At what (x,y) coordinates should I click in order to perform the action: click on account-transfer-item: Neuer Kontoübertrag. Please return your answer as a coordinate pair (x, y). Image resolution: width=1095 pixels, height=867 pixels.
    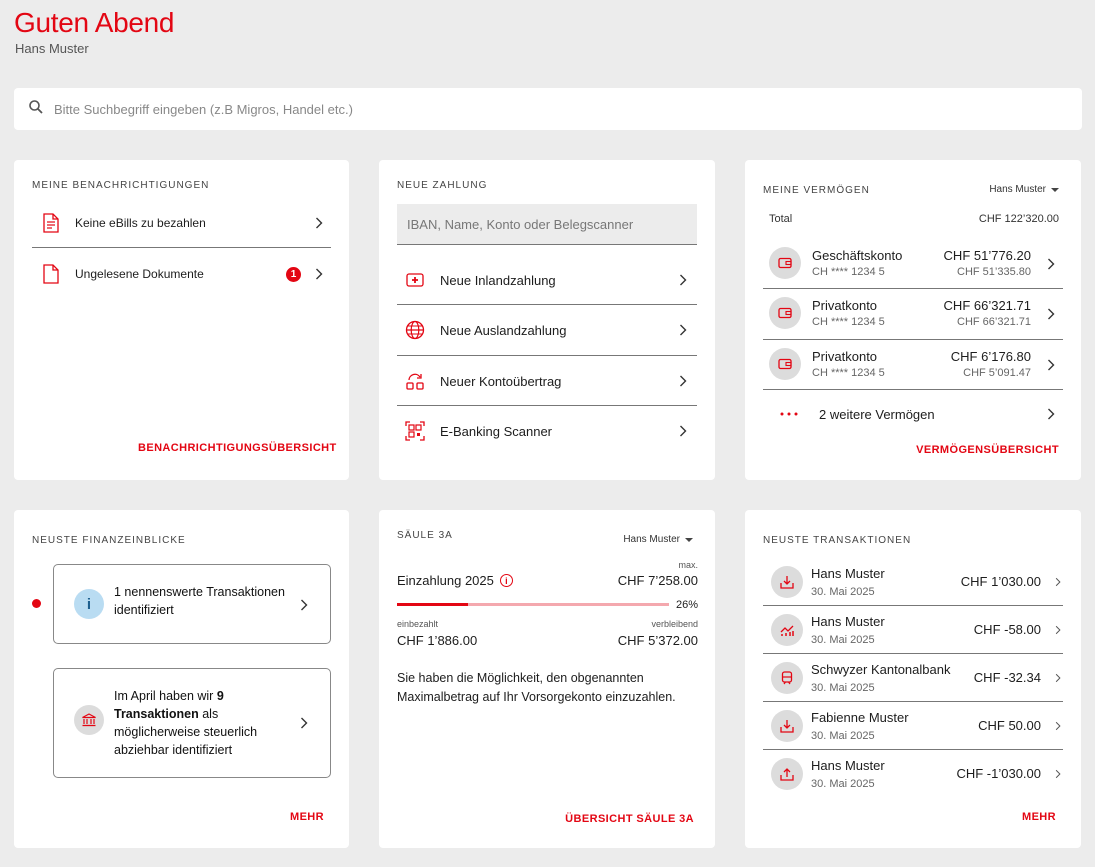
    Looking at the image, I should click on (547, 381).